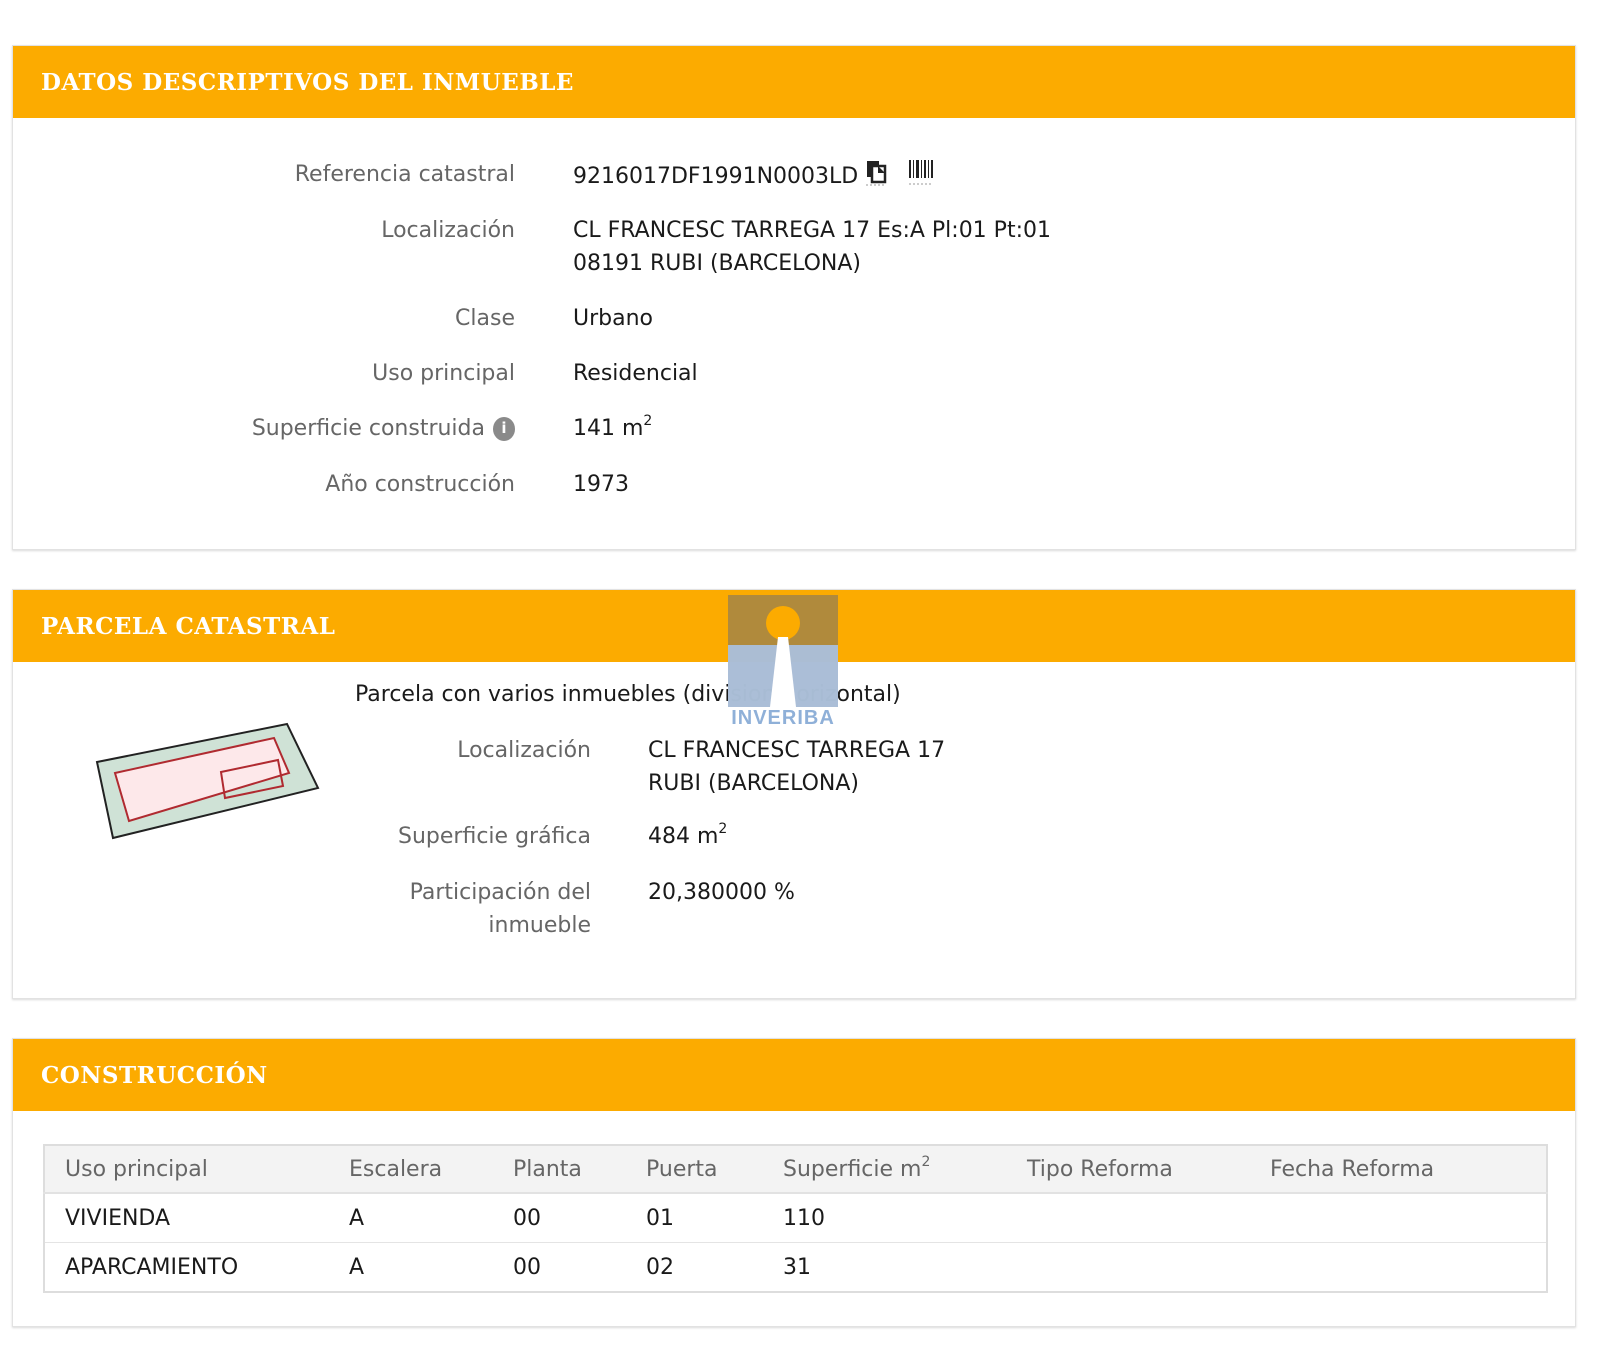 The width and height of the screenshot is (1600, 1350). I want to click on col-uso-principal: Uso principal, so click(186, 1169).